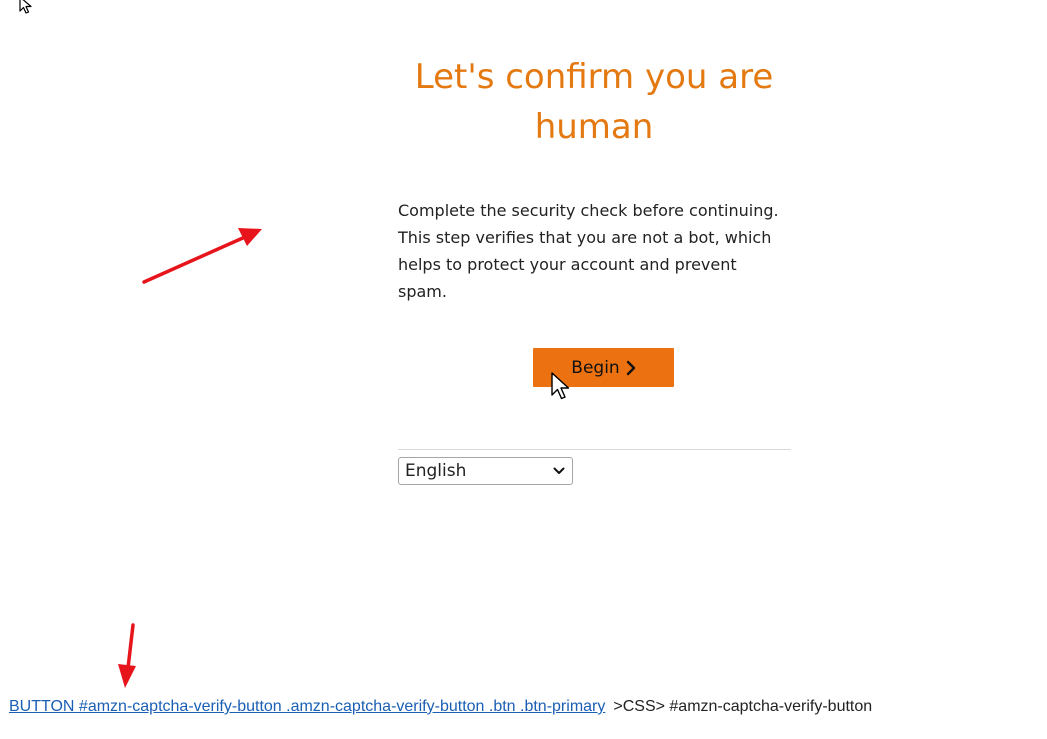 The image size is (1047, 739). Describe the element at coordinates (25, 7) in the screenshot. I see `mouse-cursor-icon` at that location.